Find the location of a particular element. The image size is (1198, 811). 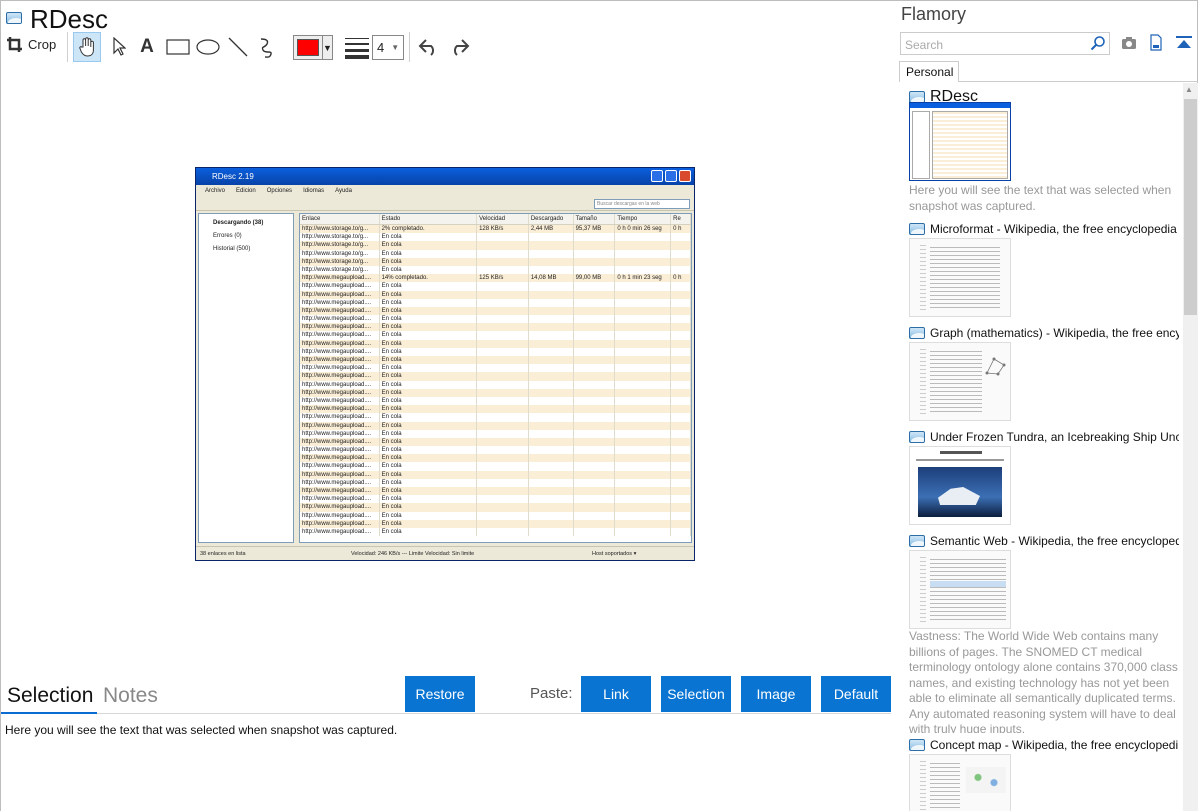

select-tool-button is located at coordinates (119, 47).